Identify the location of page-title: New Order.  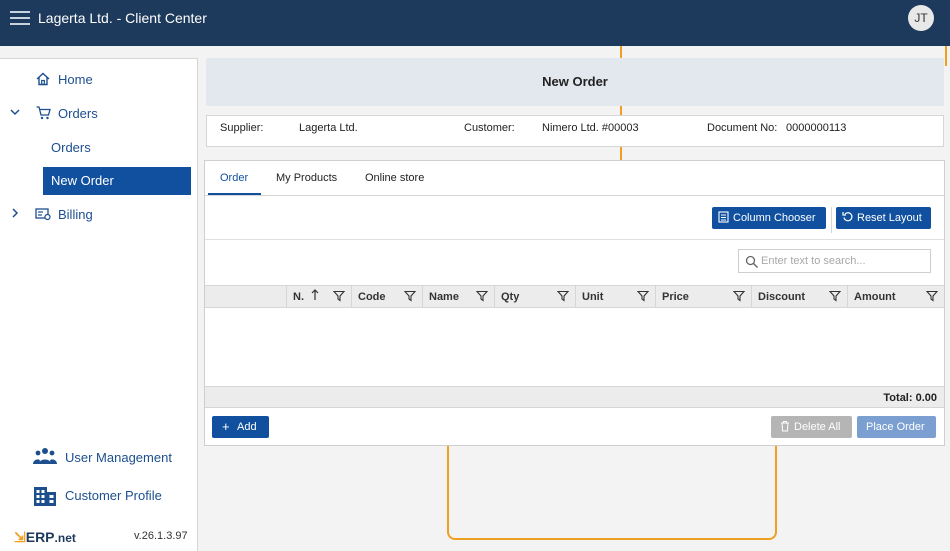
(575, 81).